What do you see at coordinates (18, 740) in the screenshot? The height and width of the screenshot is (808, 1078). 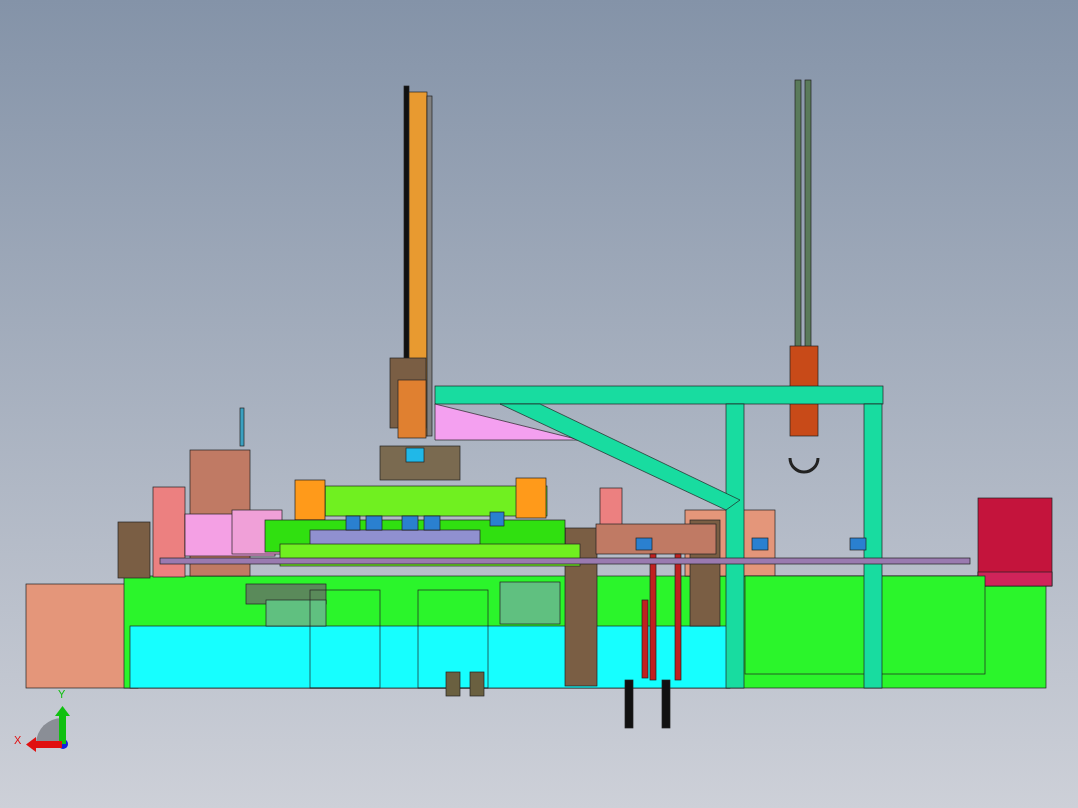 I see `x-axis-label: X` at bounding box center [18, 740].